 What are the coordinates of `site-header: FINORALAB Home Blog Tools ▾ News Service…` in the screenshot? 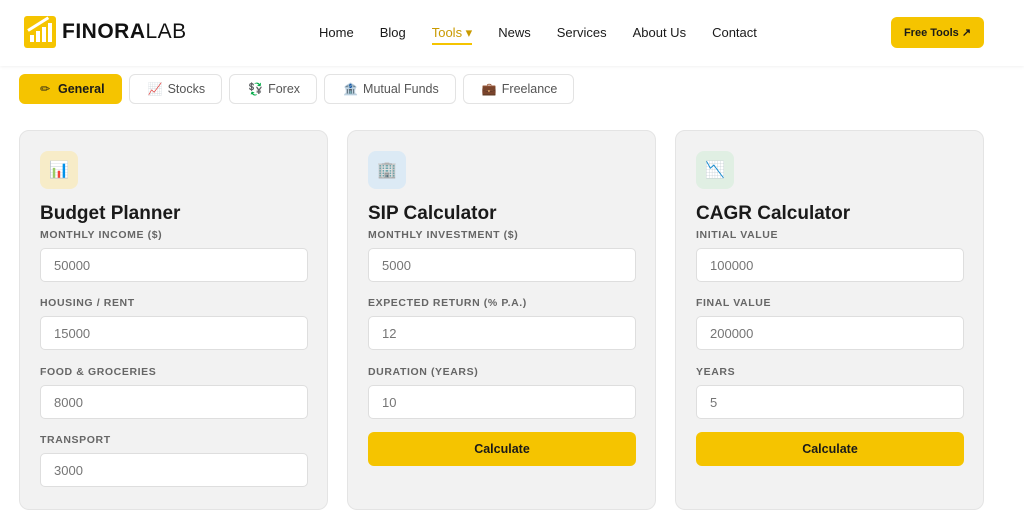 It's located at (512, 33).